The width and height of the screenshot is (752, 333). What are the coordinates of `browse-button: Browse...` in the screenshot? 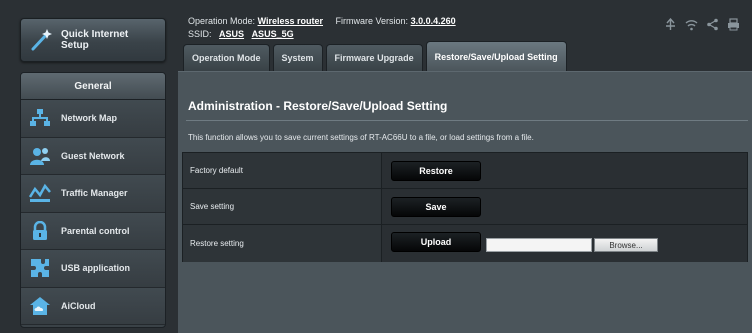 It's located at (626, 245).